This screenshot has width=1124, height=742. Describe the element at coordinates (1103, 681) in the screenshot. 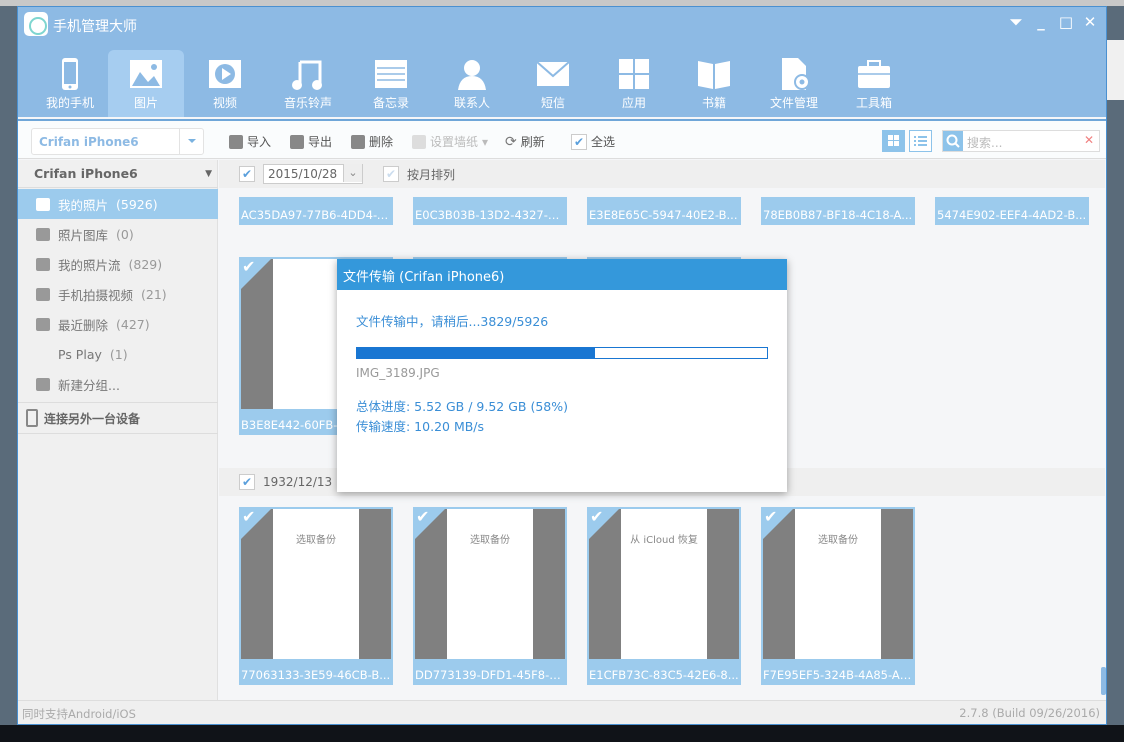

I see `scrollbar` at that location.